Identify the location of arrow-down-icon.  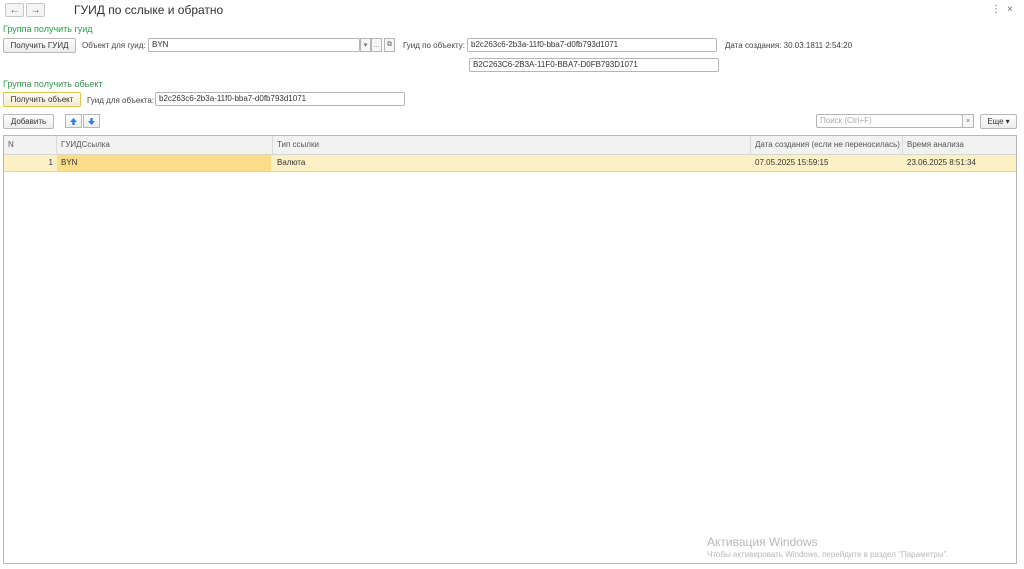
(91, 121).